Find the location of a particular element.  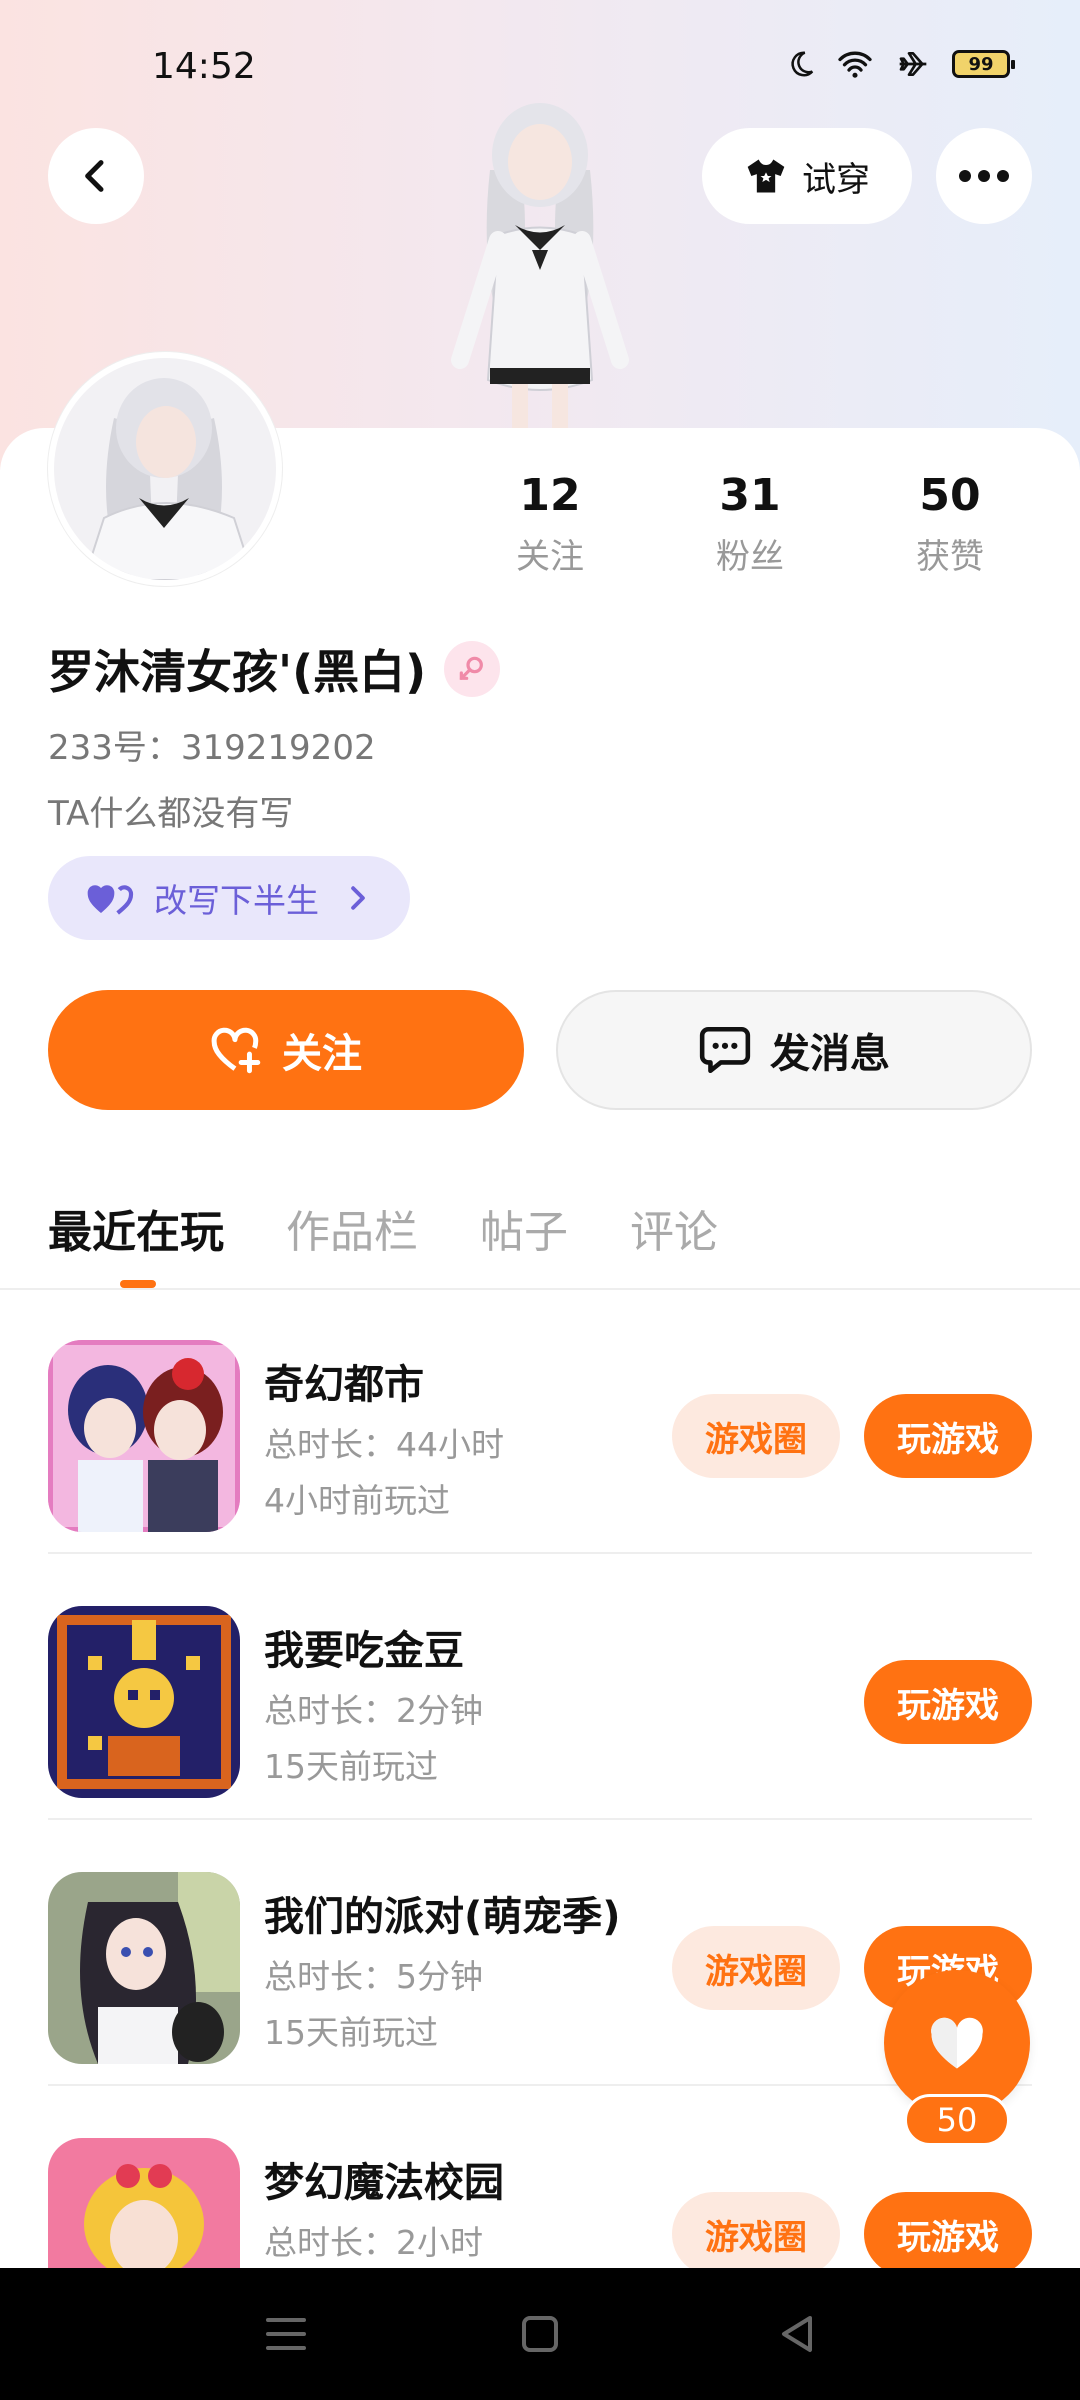

stats-row: 12 关注 31 粉丝 50 获赞 is located at coordinates (750, 524).